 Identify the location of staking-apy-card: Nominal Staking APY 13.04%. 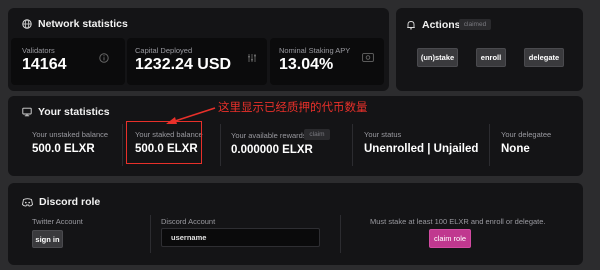
(327, 61).